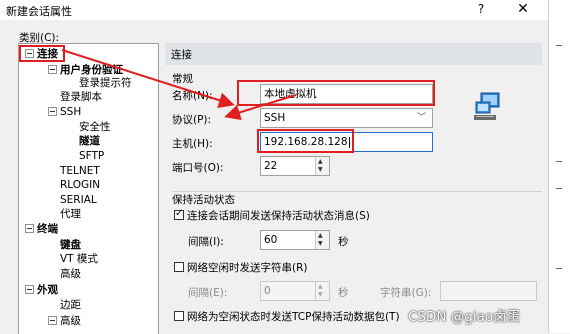  I want to click on protocol-label: 协议(P):, so click(192, 120).